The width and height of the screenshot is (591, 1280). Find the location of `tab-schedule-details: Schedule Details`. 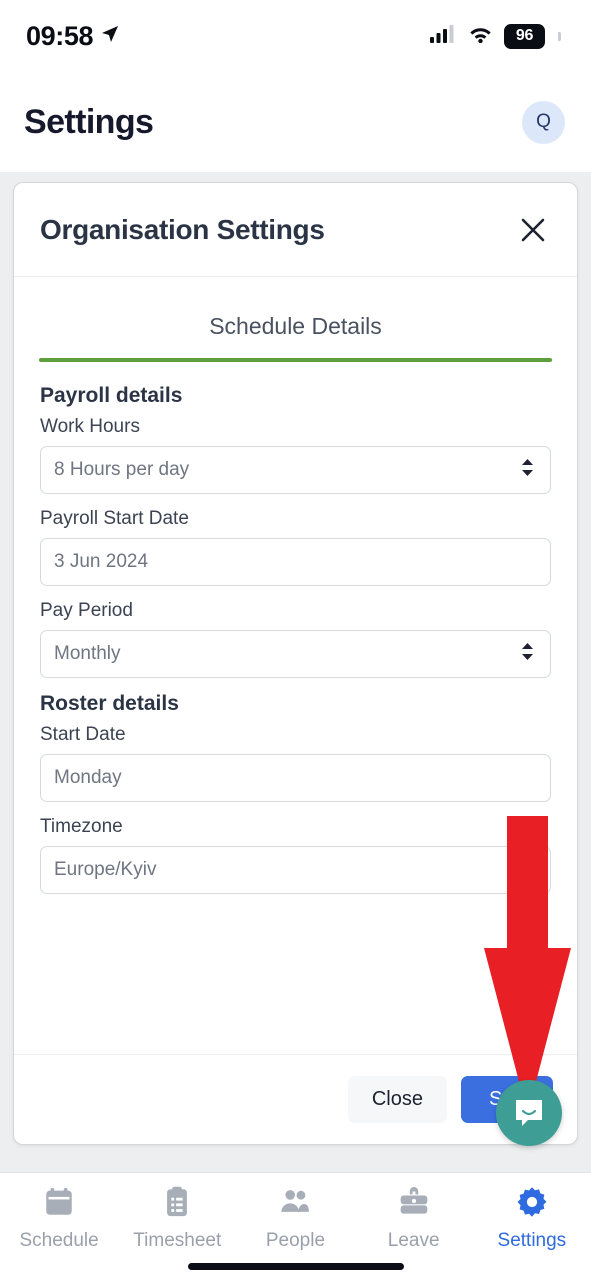

tab-schedule-details: Schedule Details is located at coordinates (295, 335).